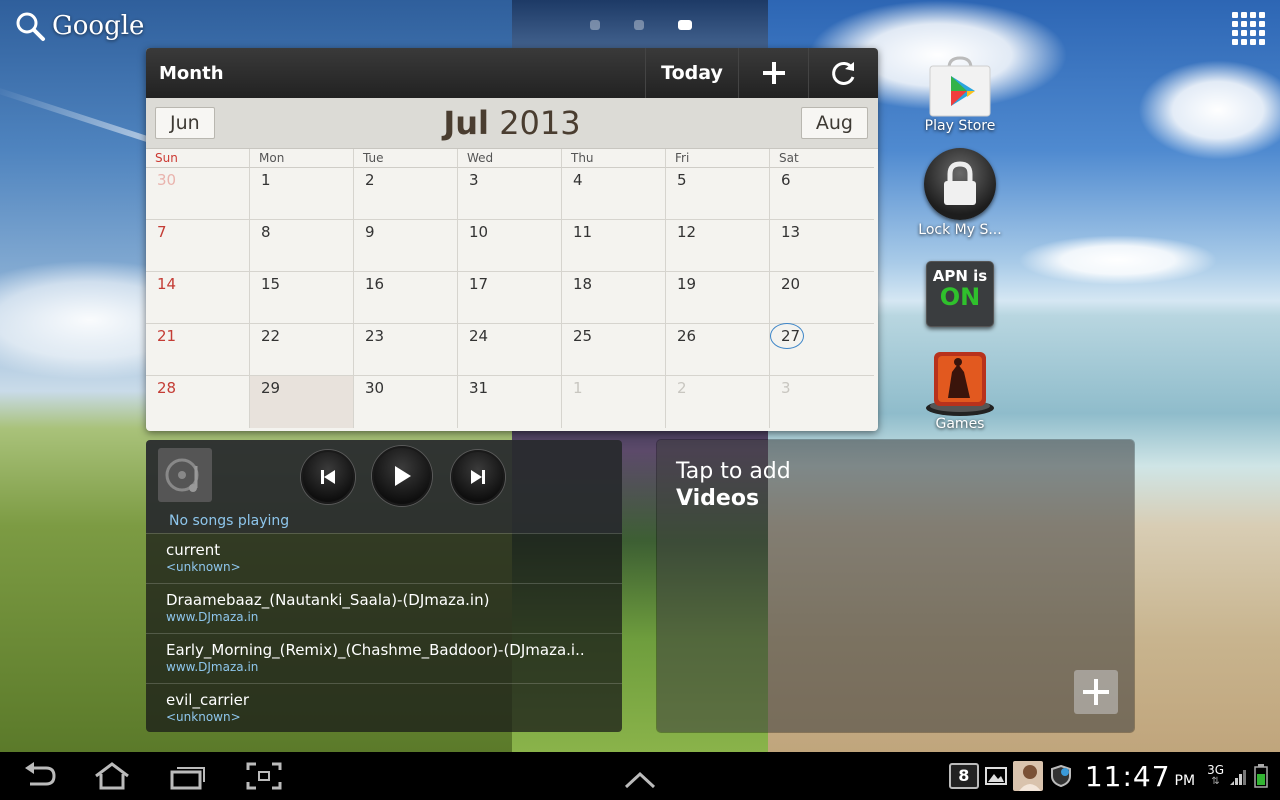 The width and height of the screenshot is (1280, 800). Describe the element at coordinates (960, 95) in the screenshot. I see `app-shortcut-play-store: Play Store` at that location.